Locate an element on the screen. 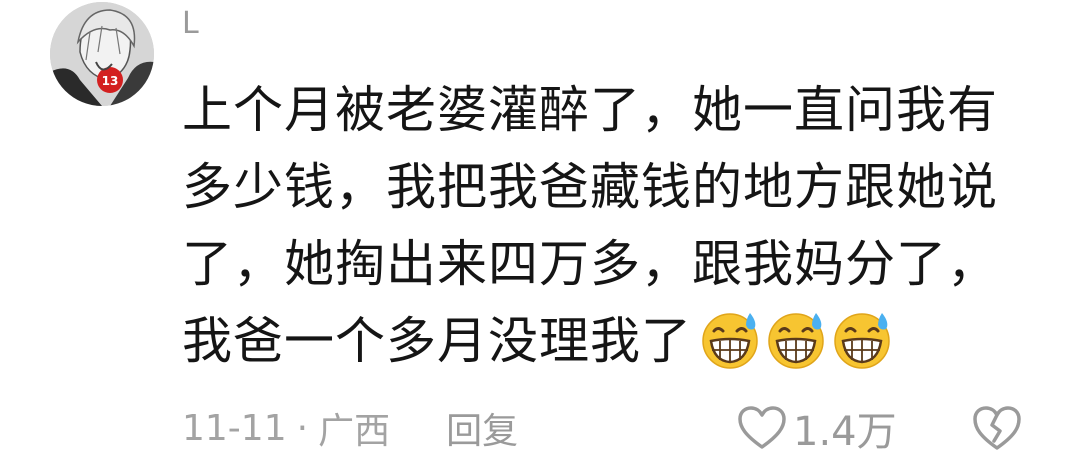 The height and width of the screenshot is (466, 1080). avatar: 13 is located at coordinates (102, 54).